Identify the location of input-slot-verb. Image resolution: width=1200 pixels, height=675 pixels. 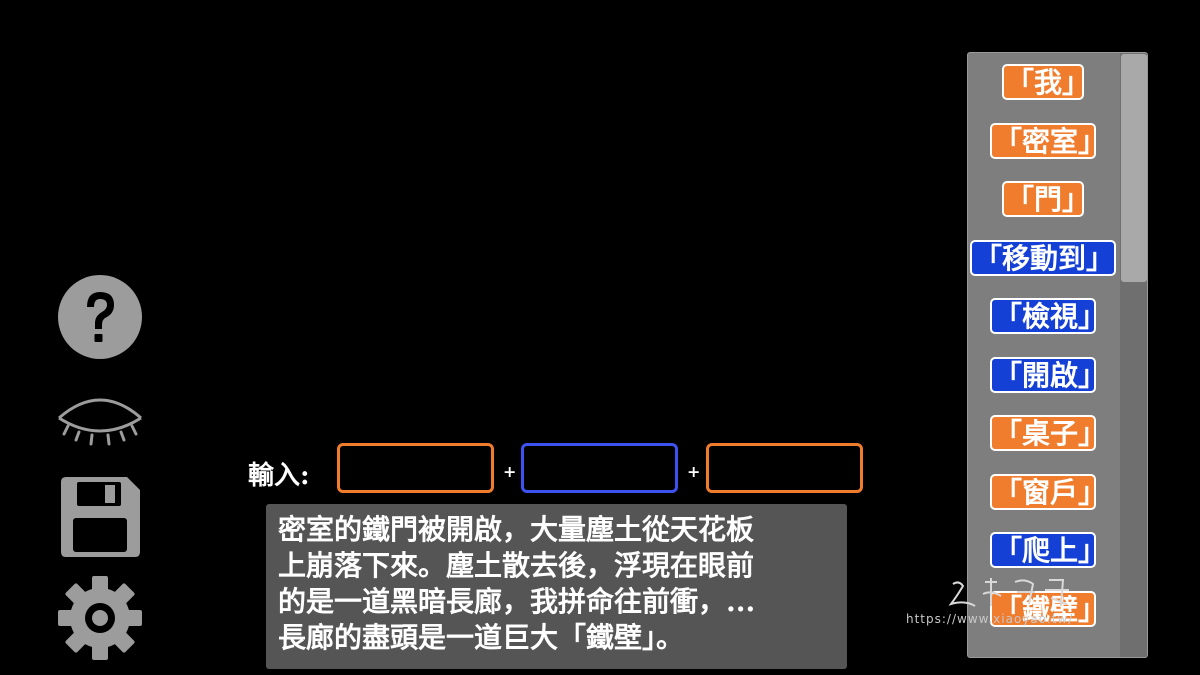
(599, 468).